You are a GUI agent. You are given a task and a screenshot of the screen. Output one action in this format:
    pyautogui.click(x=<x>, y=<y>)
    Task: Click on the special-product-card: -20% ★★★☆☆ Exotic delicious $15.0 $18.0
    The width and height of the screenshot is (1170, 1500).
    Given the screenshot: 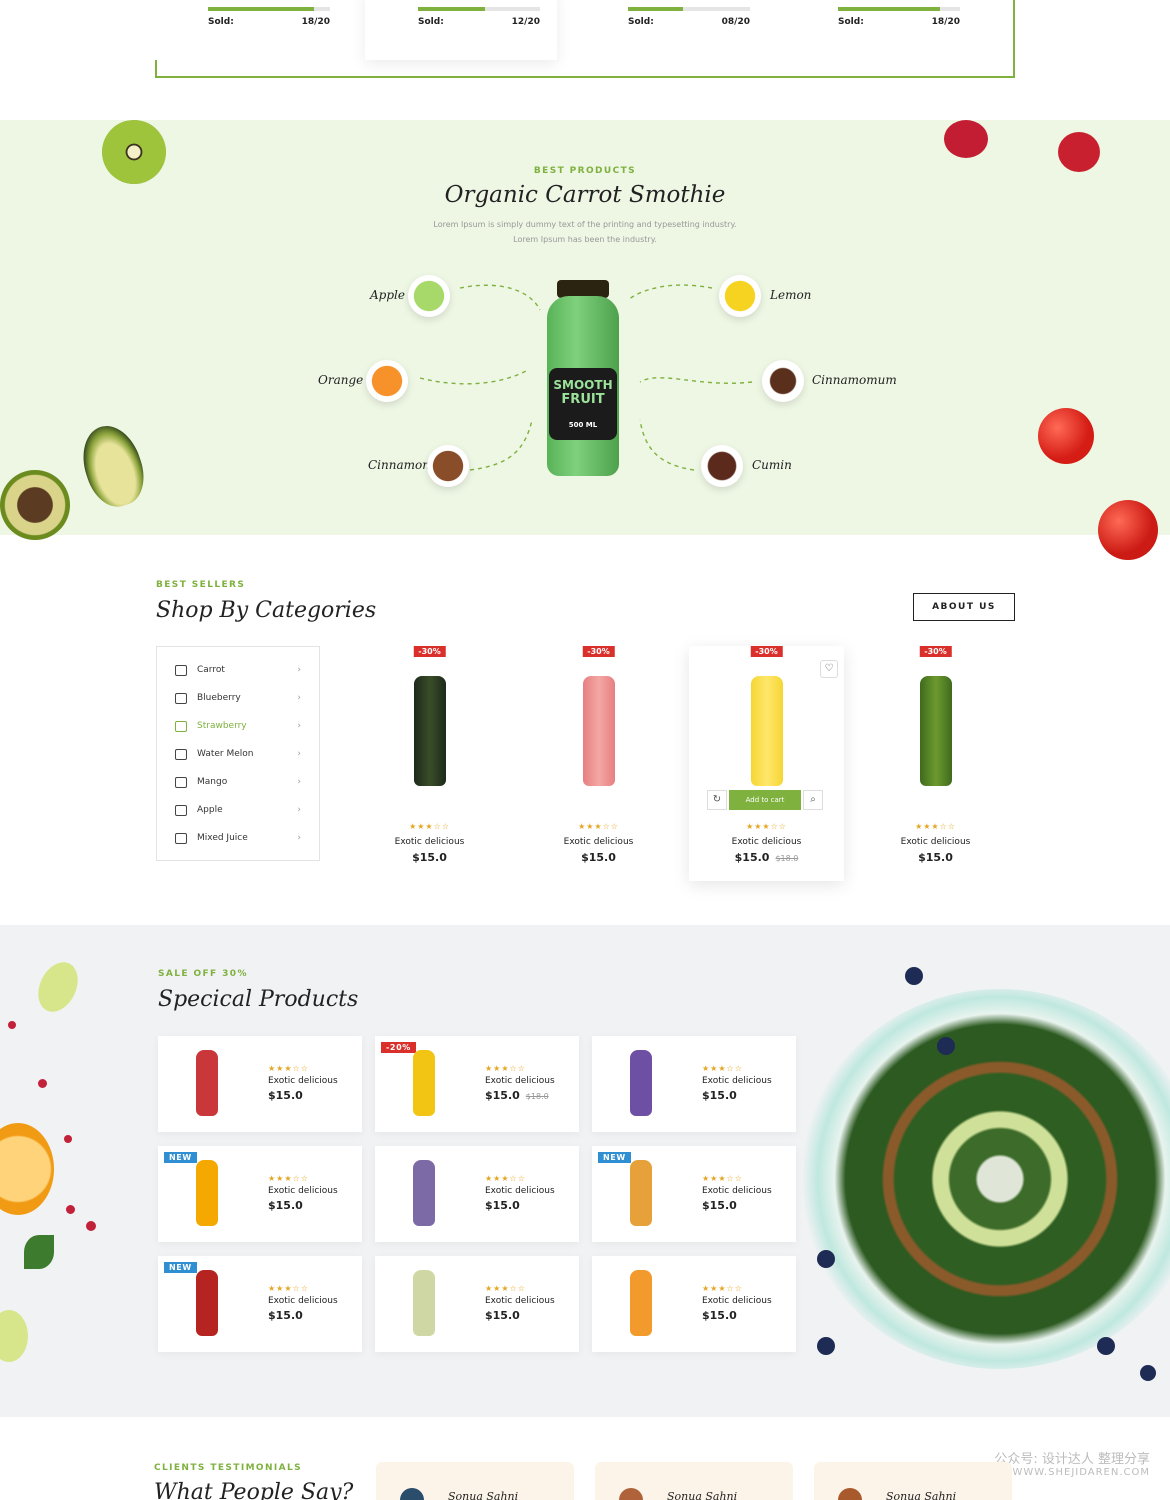 What is the action you would take?
    pyautogui.click(x=477, y=1084)
    